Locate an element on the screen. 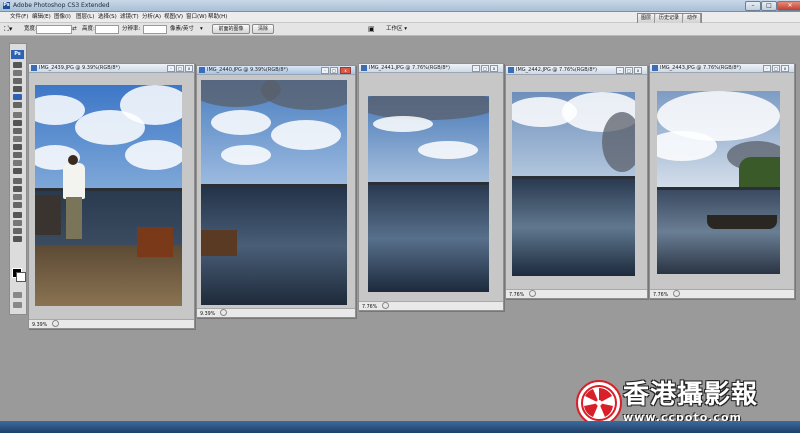 Image resolution: width=800 pixels, height=433 pixels. type-tool-icon is located at coordinates (17, 189).